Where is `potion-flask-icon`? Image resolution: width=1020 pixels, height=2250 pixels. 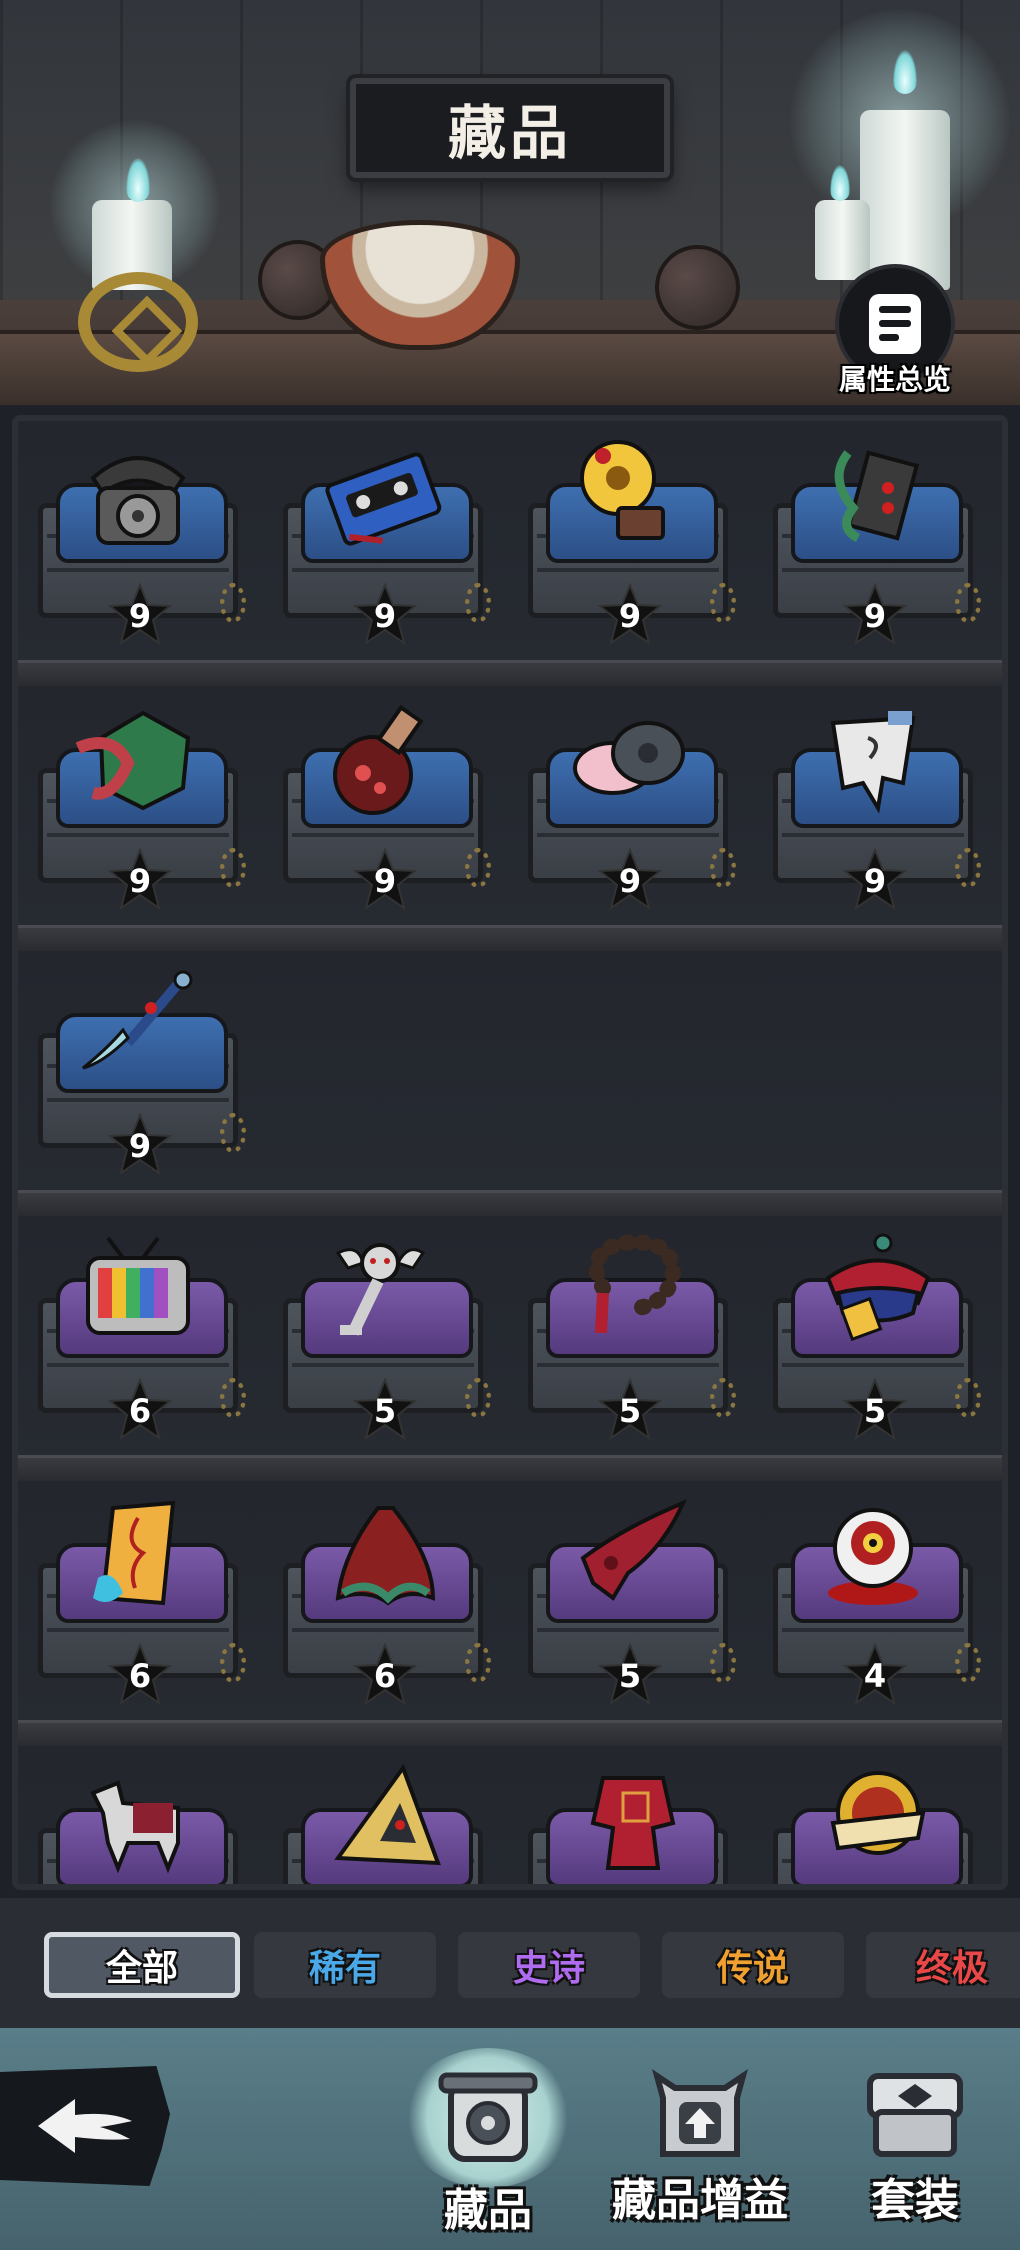 potion-flask-icon is located at coordinates (383, 763).